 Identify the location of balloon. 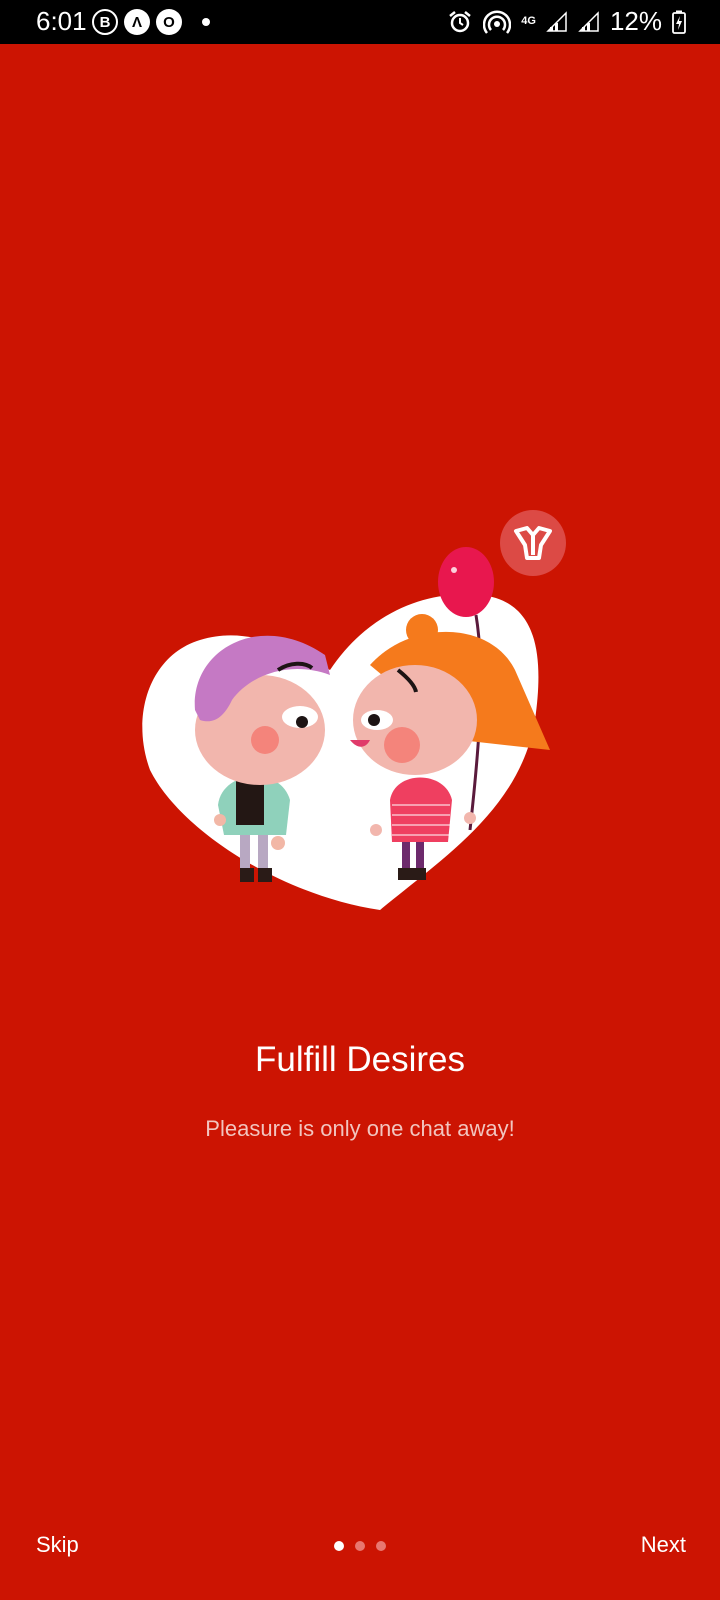
(466, 582).